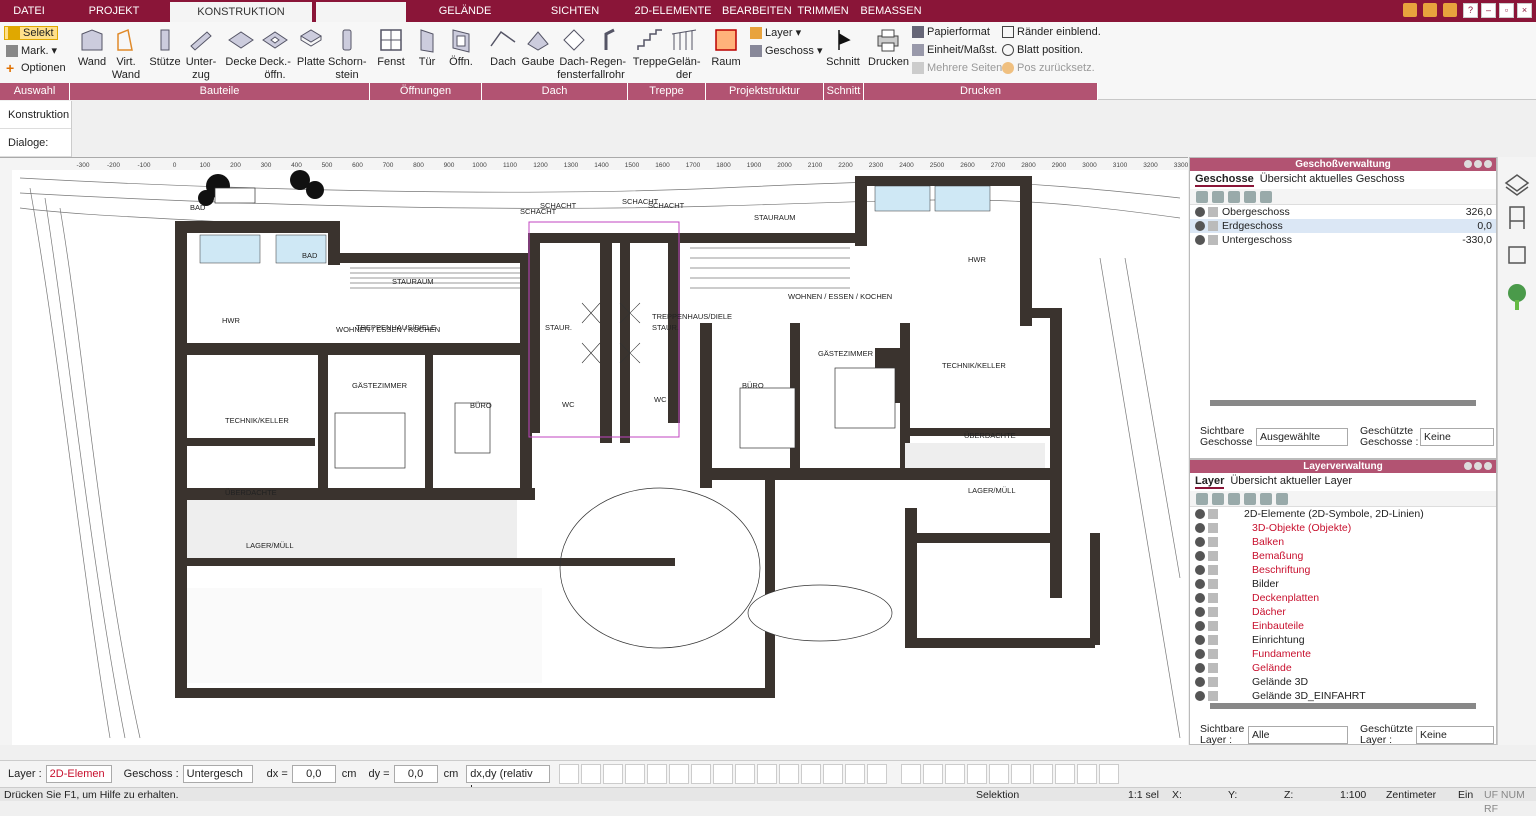 The image size is (1536, 816). What do you see at coordinates (35, 115) in the screenshot?
I see `nav-konstruktion: Konstruktion` at bounding box center [35, 115].